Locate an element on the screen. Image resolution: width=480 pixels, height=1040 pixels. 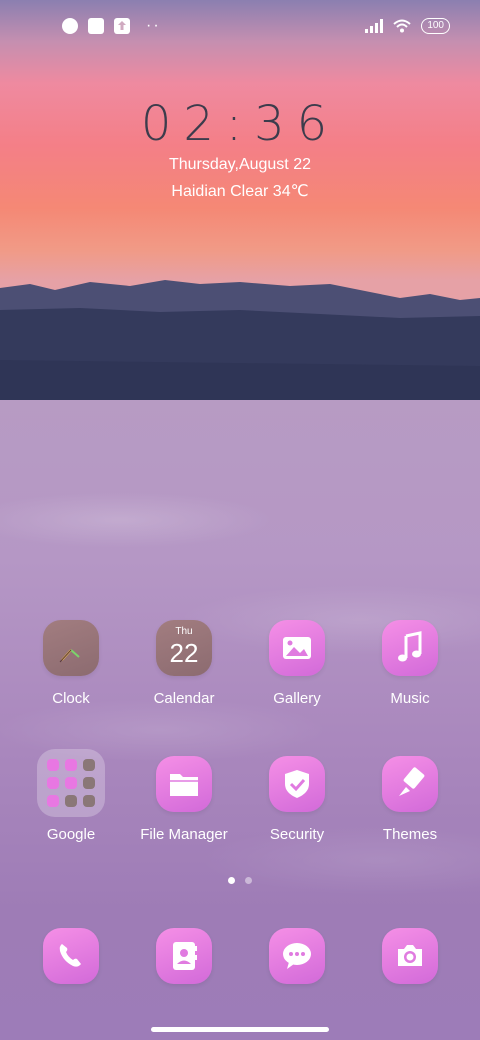
app-google-folder: Google is located at coordinates (71, 796).